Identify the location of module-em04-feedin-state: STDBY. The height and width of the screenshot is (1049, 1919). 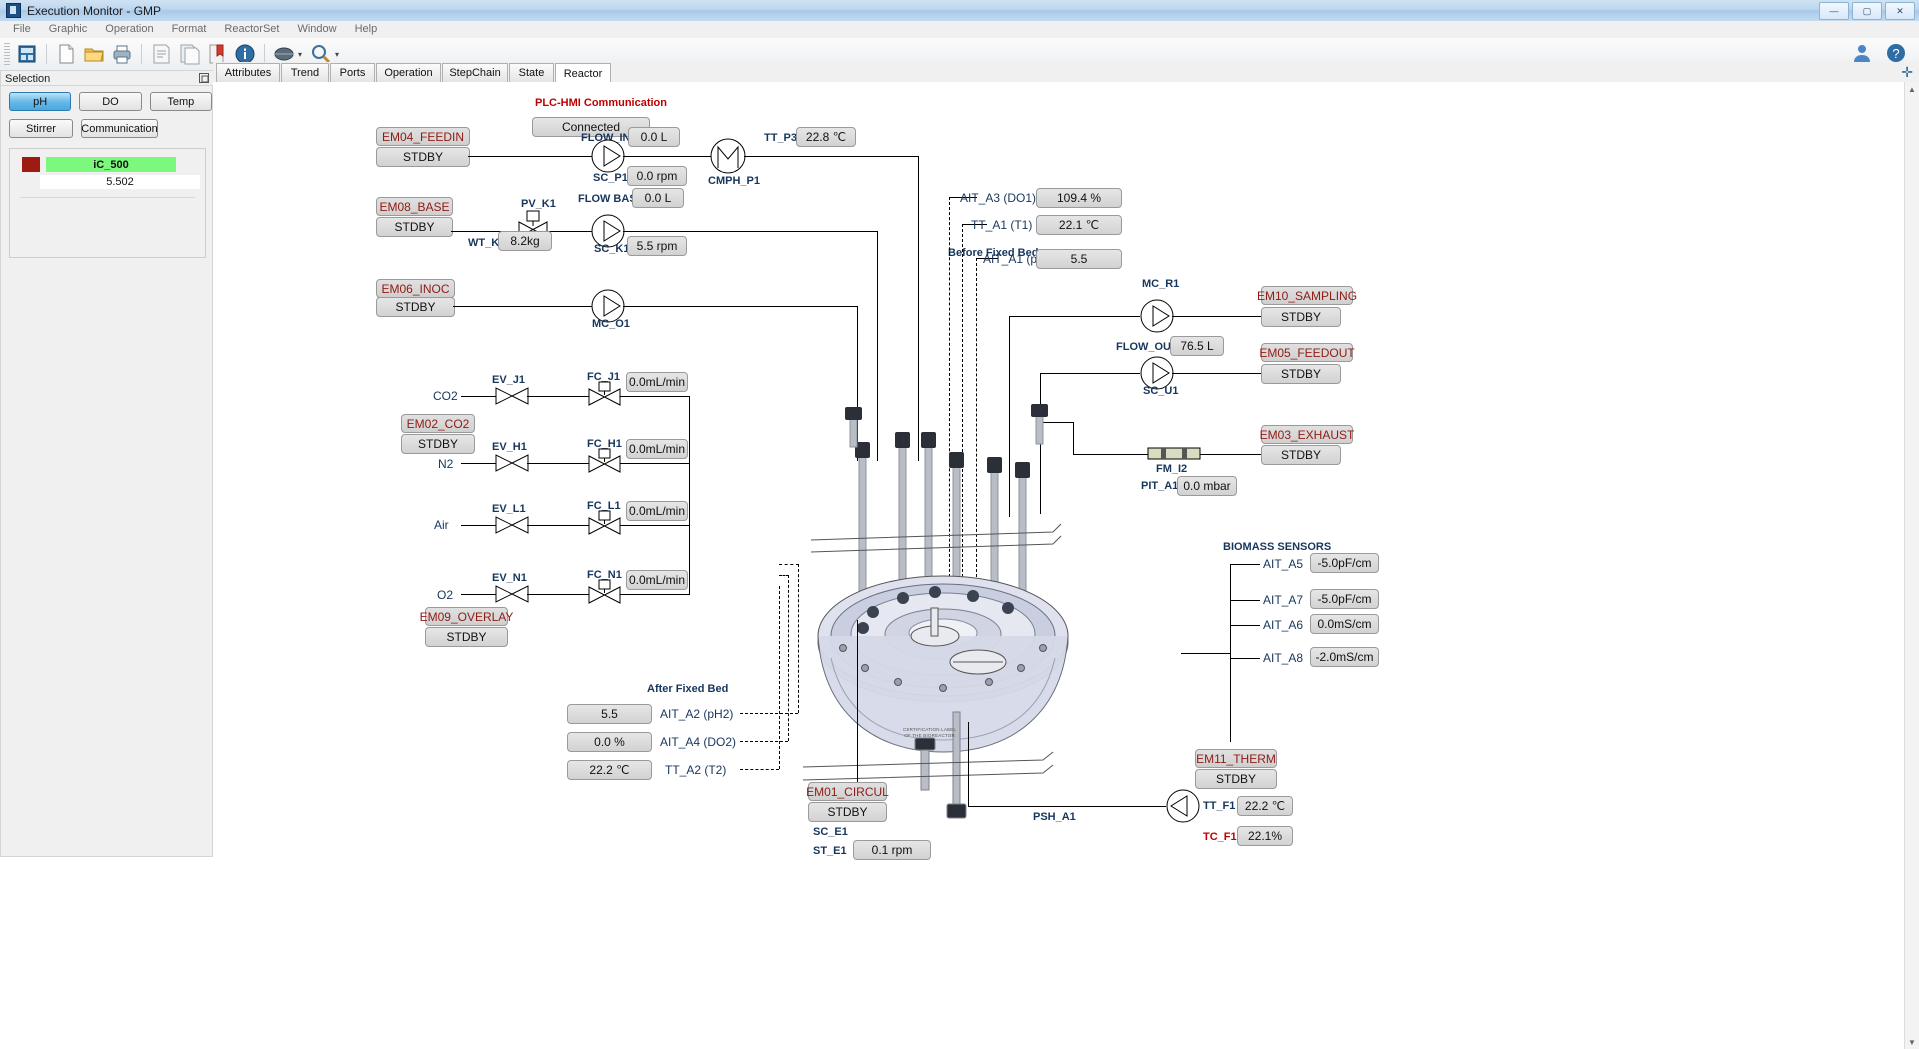
(423, 157).